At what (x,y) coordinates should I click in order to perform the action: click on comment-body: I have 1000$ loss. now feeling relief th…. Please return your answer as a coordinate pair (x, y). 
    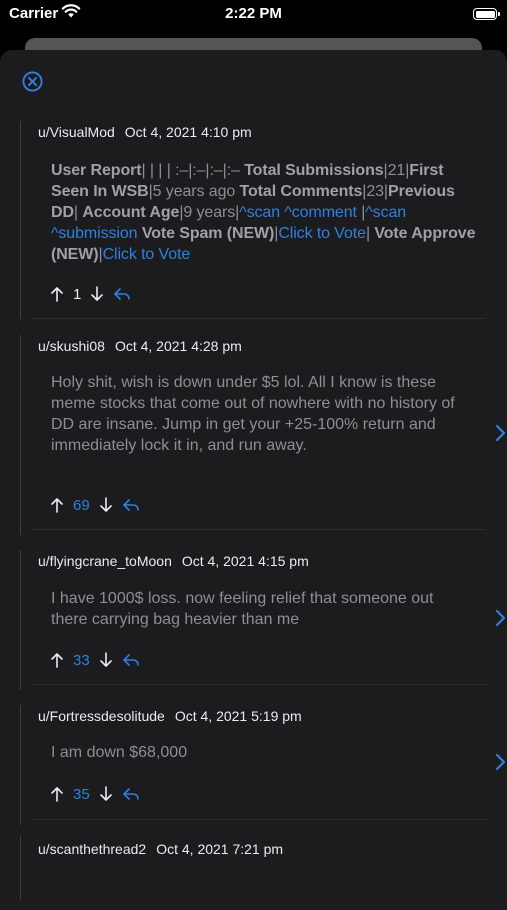
    Looking at the image, I should click on (242, 609).